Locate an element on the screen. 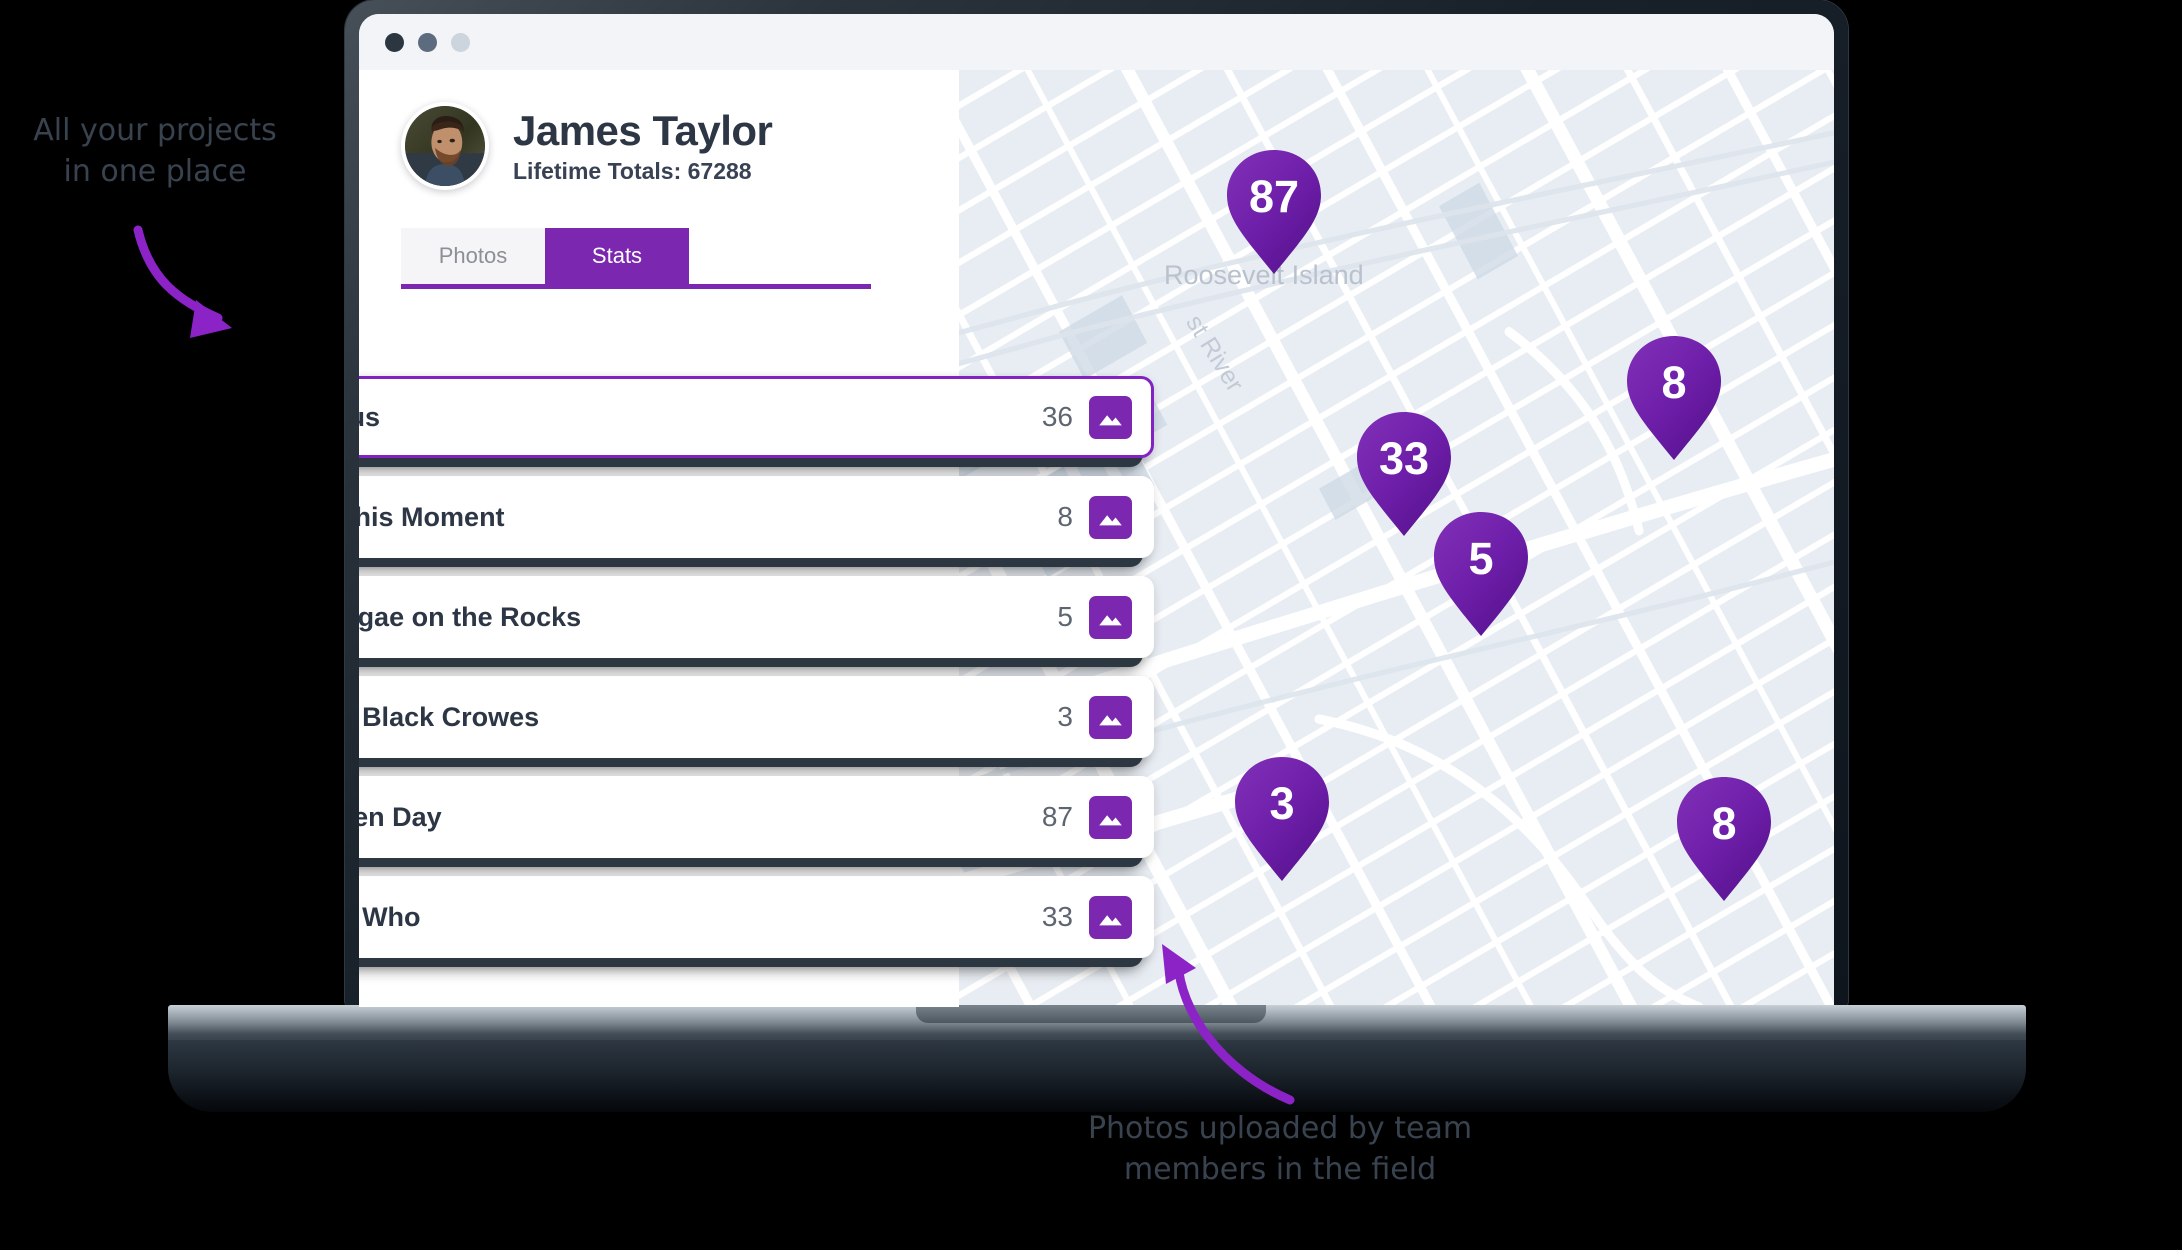 The height and width of the screenshot is (1250, 2182). arrow-top-left-curve is located at coordinates (178, 274).